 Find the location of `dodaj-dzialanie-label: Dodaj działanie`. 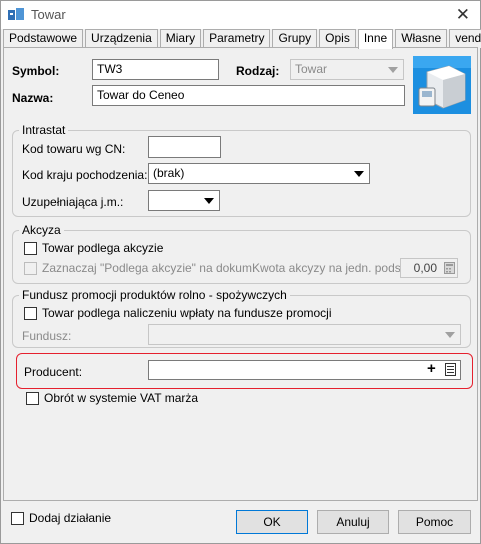

dodaj-dzialanie-label: Dodaj działanie is located at coordinates (70, 518).